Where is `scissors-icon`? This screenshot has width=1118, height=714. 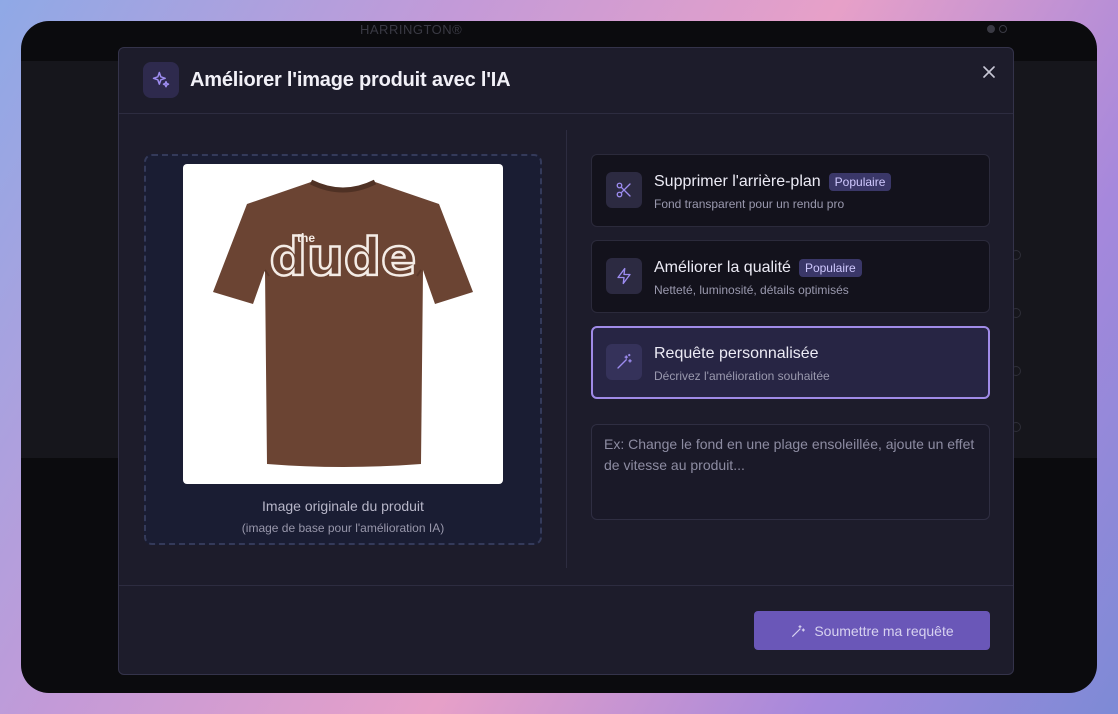
scissors-icon is located at coordinates (624, 190).